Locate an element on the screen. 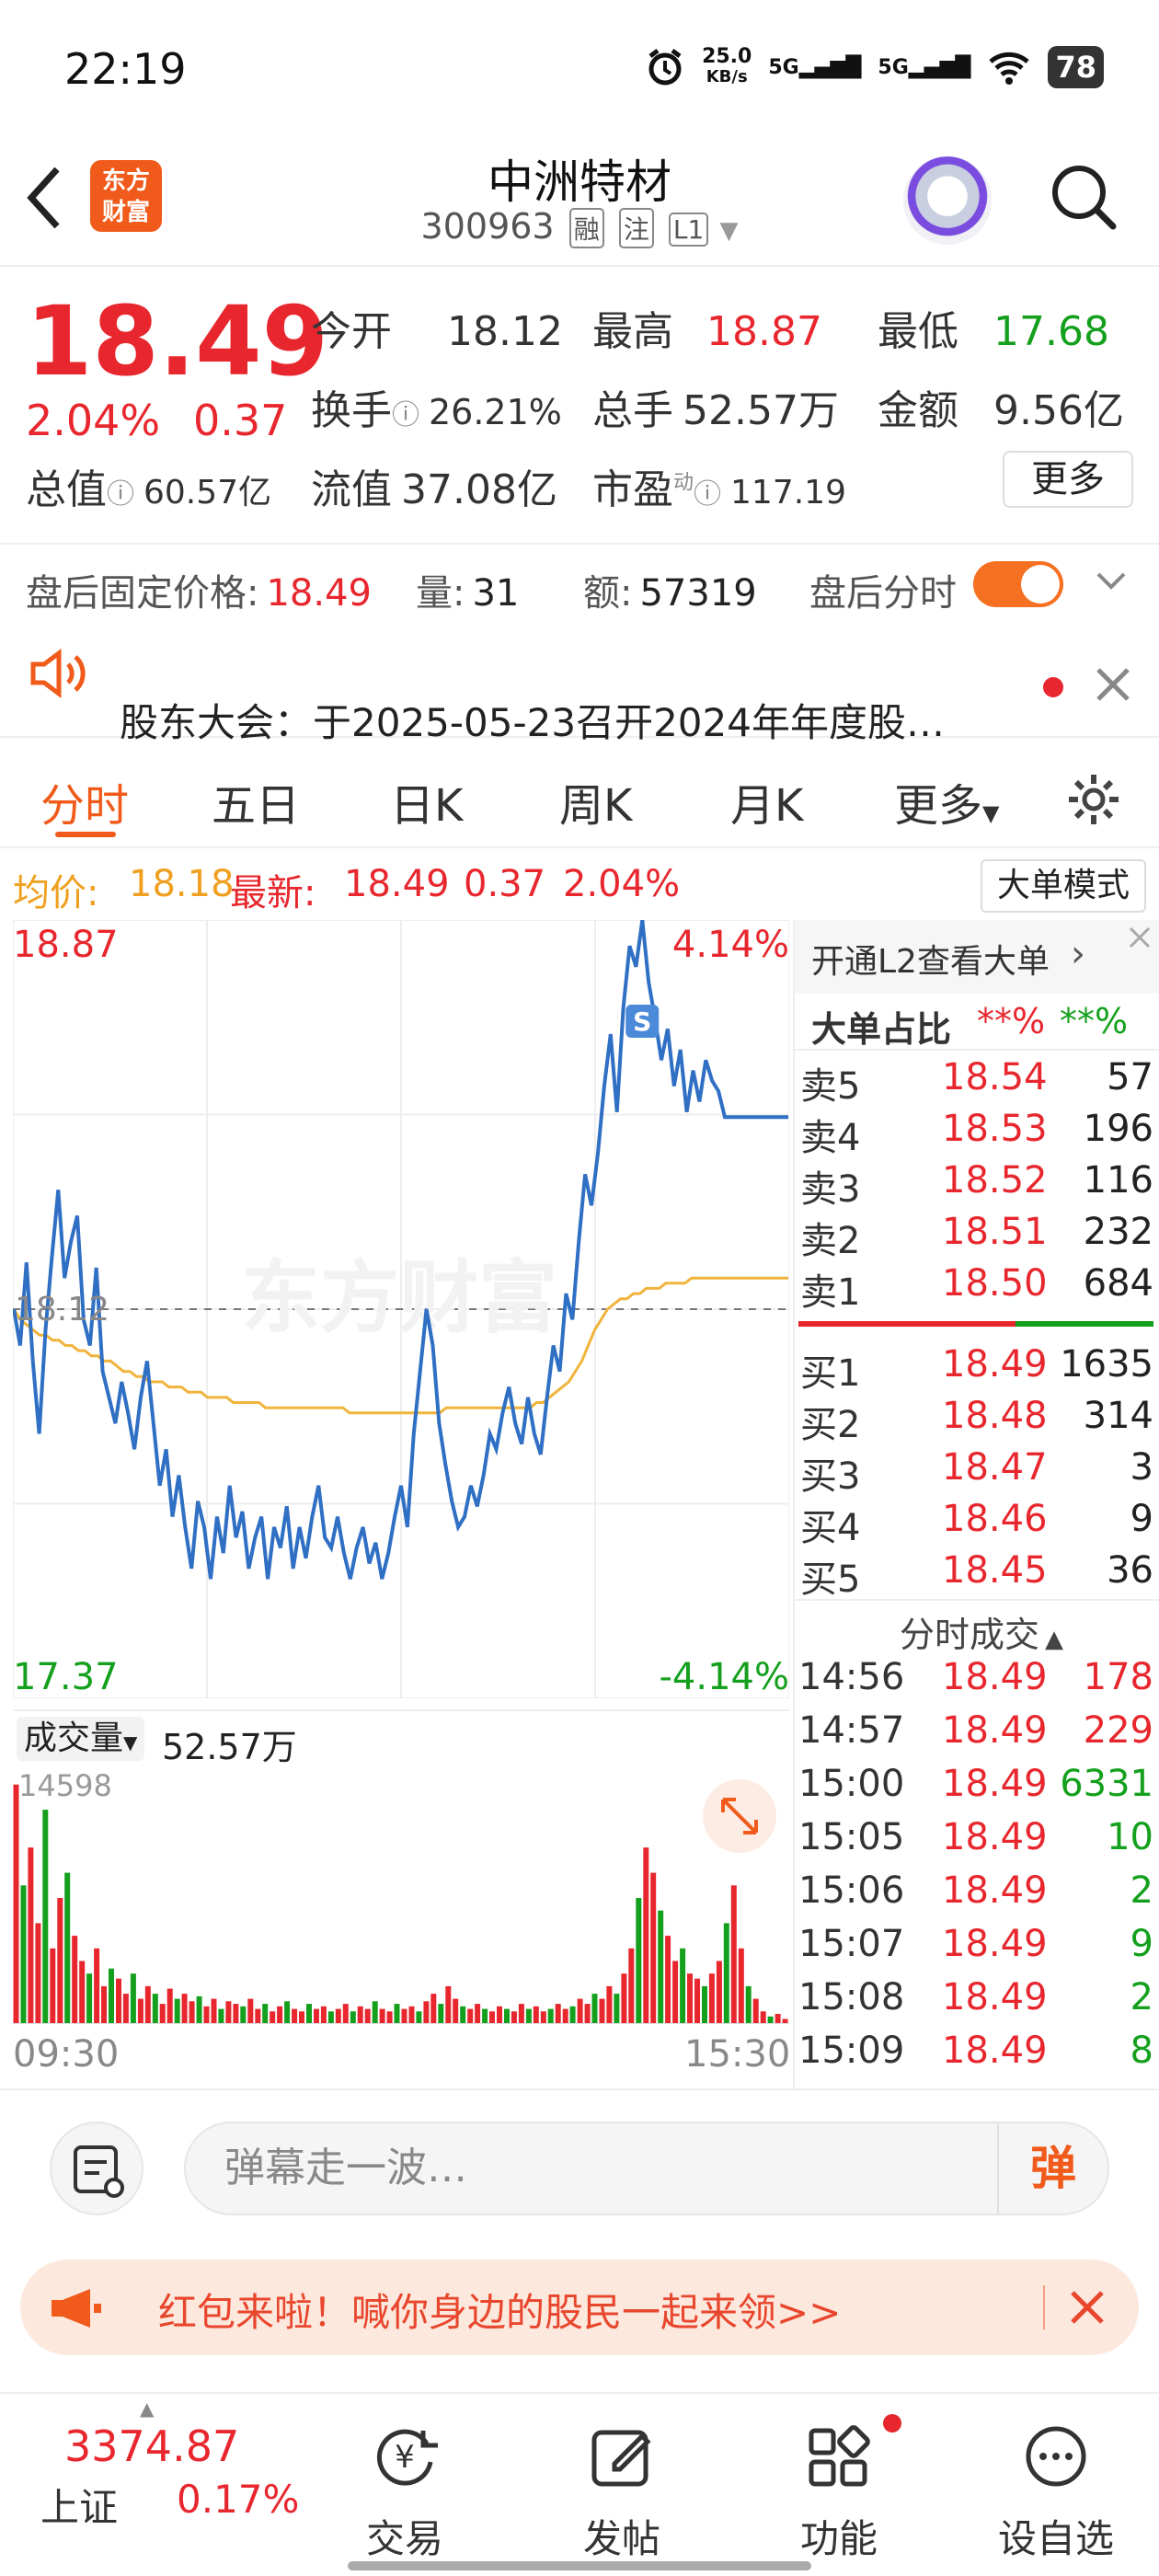  trade-row: 14:56 18.49 178 is located at coordinates (974, 1682).